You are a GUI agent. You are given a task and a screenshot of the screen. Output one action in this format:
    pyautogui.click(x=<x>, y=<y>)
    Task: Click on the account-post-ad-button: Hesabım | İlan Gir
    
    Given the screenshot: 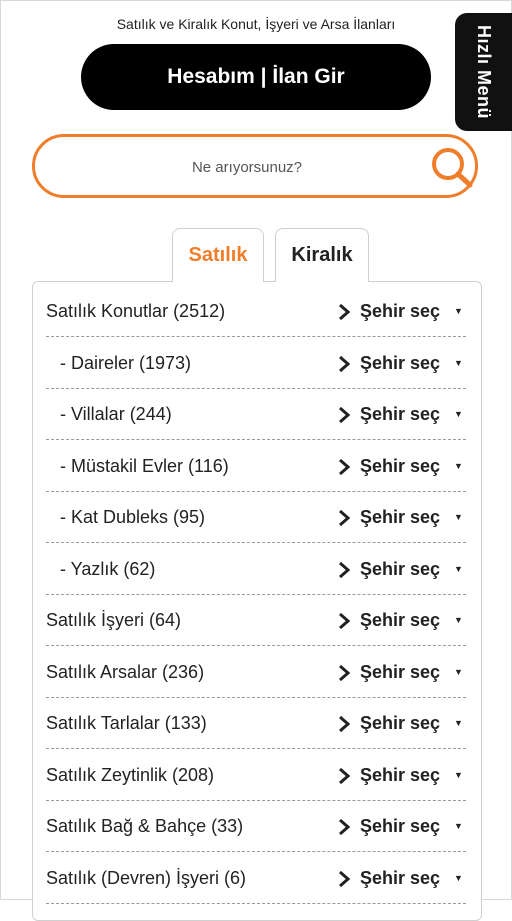 What is the action you would take?
    pyautogui.click(x=256, y=77)
    